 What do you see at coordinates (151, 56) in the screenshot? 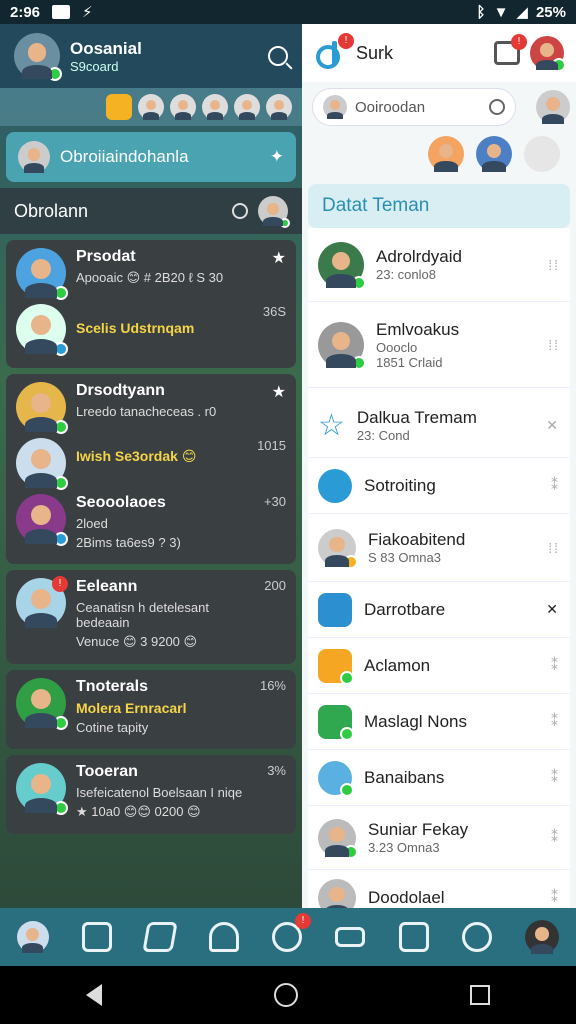
I see `chat-header: Oosanial S9coard` at bounding box center [151, 56].